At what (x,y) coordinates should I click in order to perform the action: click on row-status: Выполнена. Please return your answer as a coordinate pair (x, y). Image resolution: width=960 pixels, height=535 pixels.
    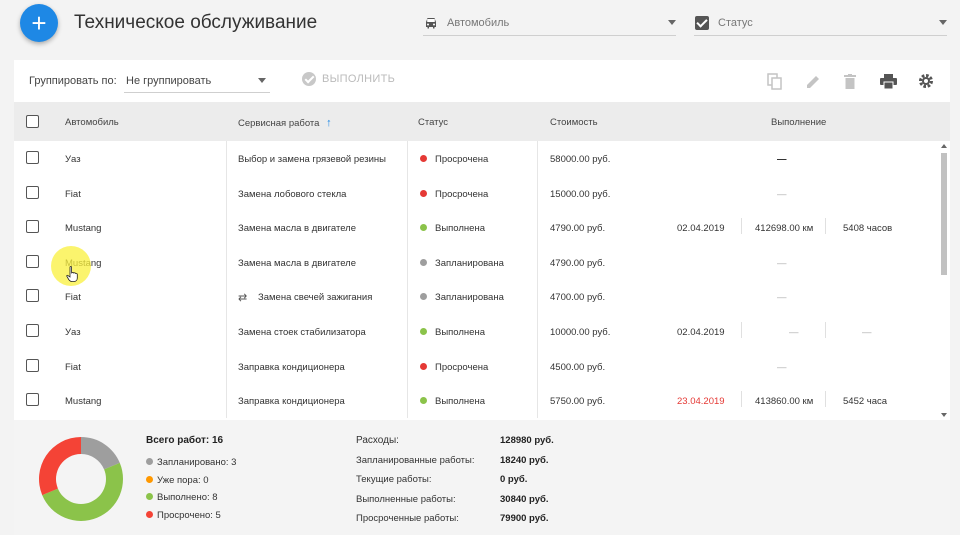
    Looking at the image, I should click on (452, 332).